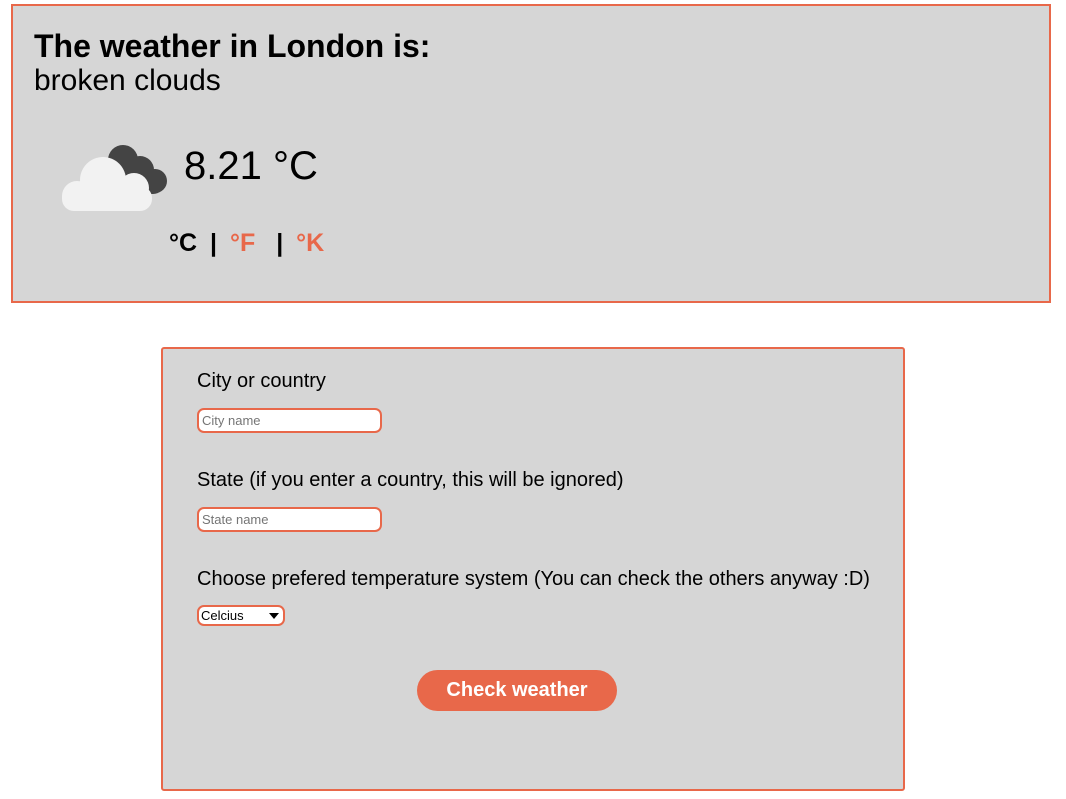 The image size is (1066, 799). Describe the element at coordinates (289, 420) in the screenshot. I see `city-input` at that location.